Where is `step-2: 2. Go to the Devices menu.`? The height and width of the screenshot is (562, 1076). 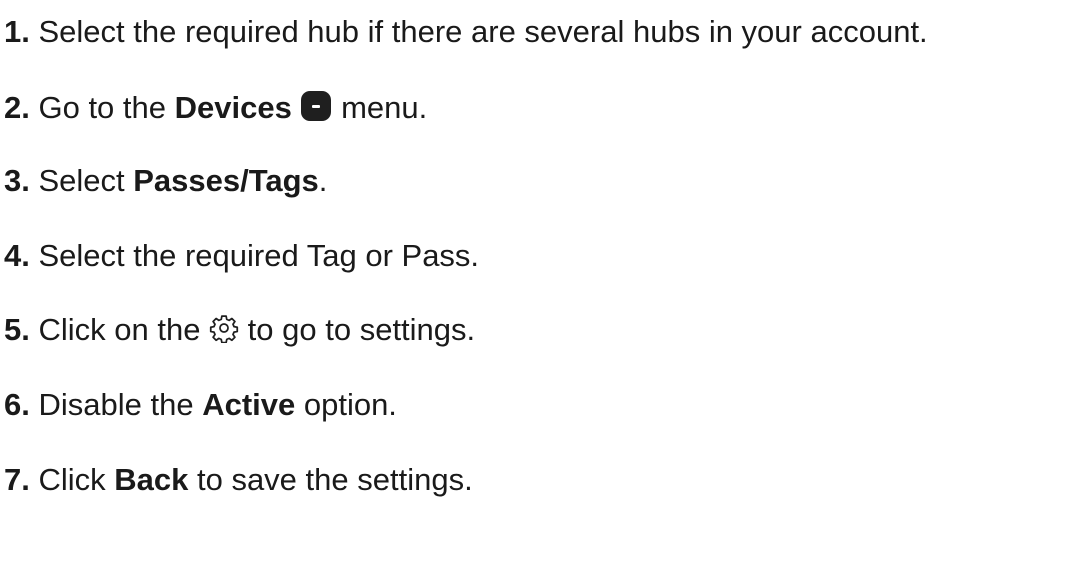 step-2: 2. Go to the Devices menu. is located at coordinates (215, 108).